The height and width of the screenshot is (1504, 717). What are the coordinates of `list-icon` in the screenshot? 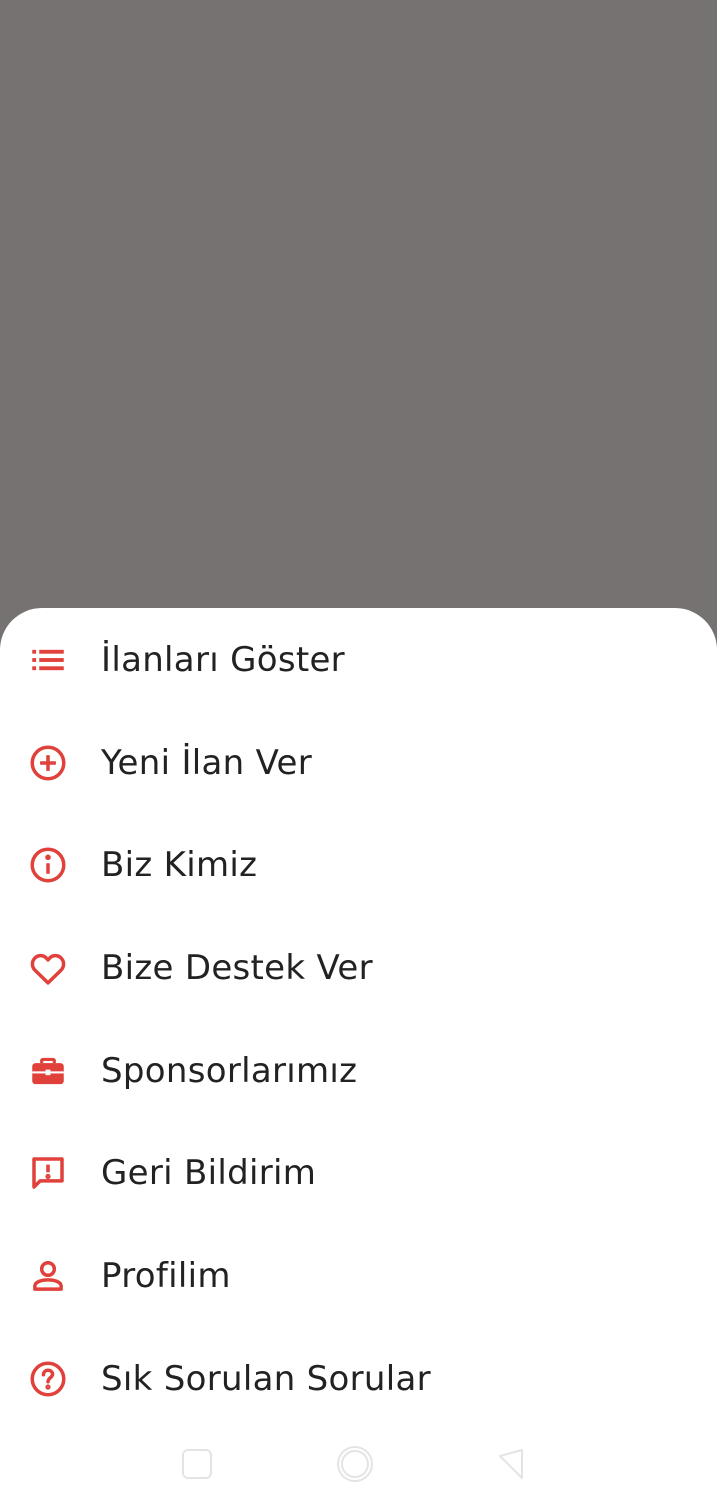 It's located at (48, 660).